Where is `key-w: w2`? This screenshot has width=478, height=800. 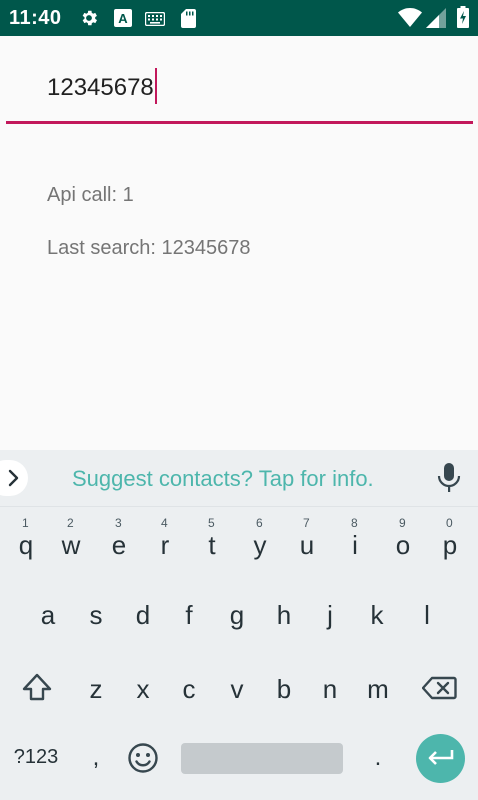
key-w: w2 is located at coordinates (71, 538).